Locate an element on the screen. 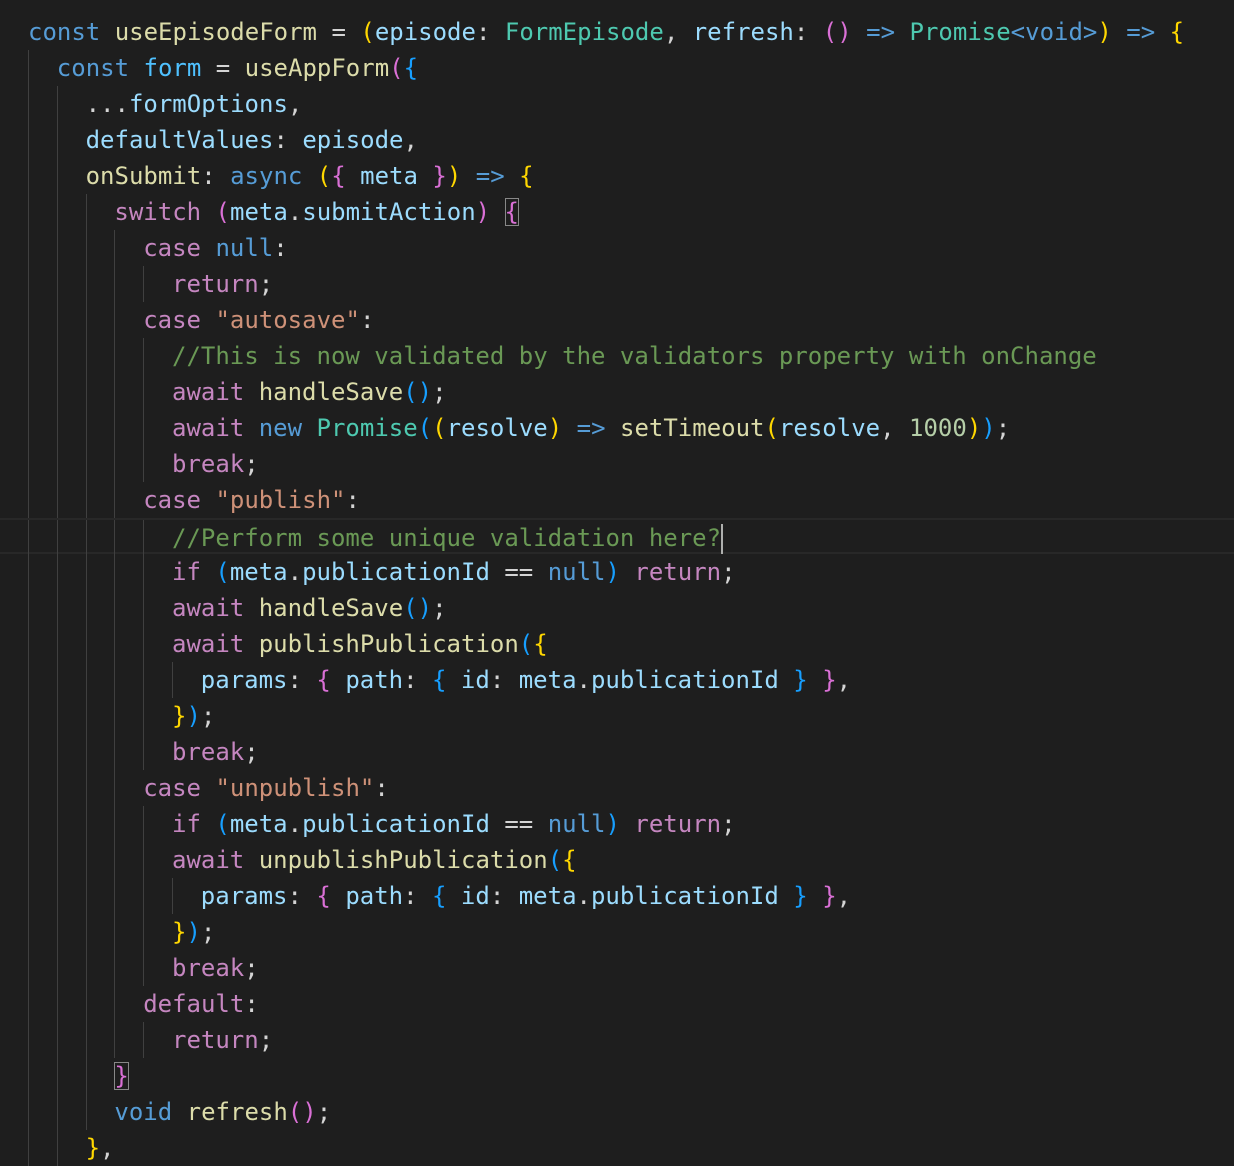 The height and width of the screenshot is (1166, 1234). code-token: > is located at coordinates (1090, 32).